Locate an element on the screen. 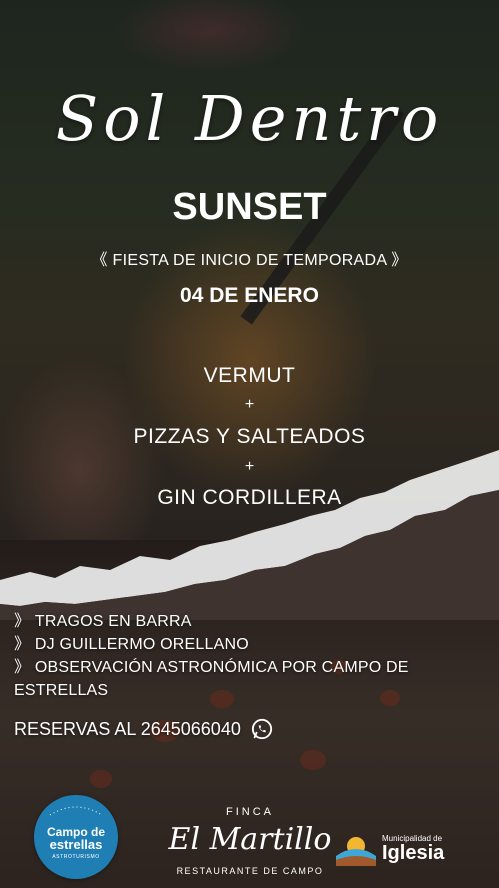  finca-label: FINCA is located at coordinates (250, 812).